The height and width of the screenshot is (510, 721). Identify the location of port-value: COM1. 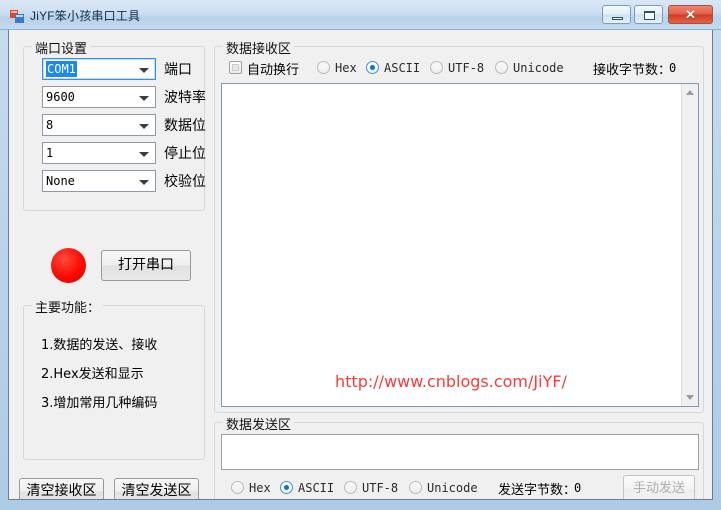
(61, 69).